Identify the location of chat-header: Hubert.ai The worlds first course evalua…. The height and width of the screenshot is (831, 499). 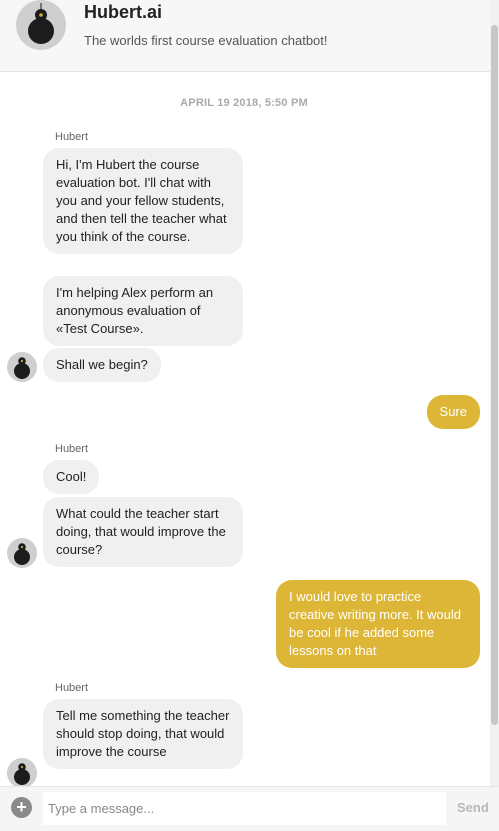
(249, 36).